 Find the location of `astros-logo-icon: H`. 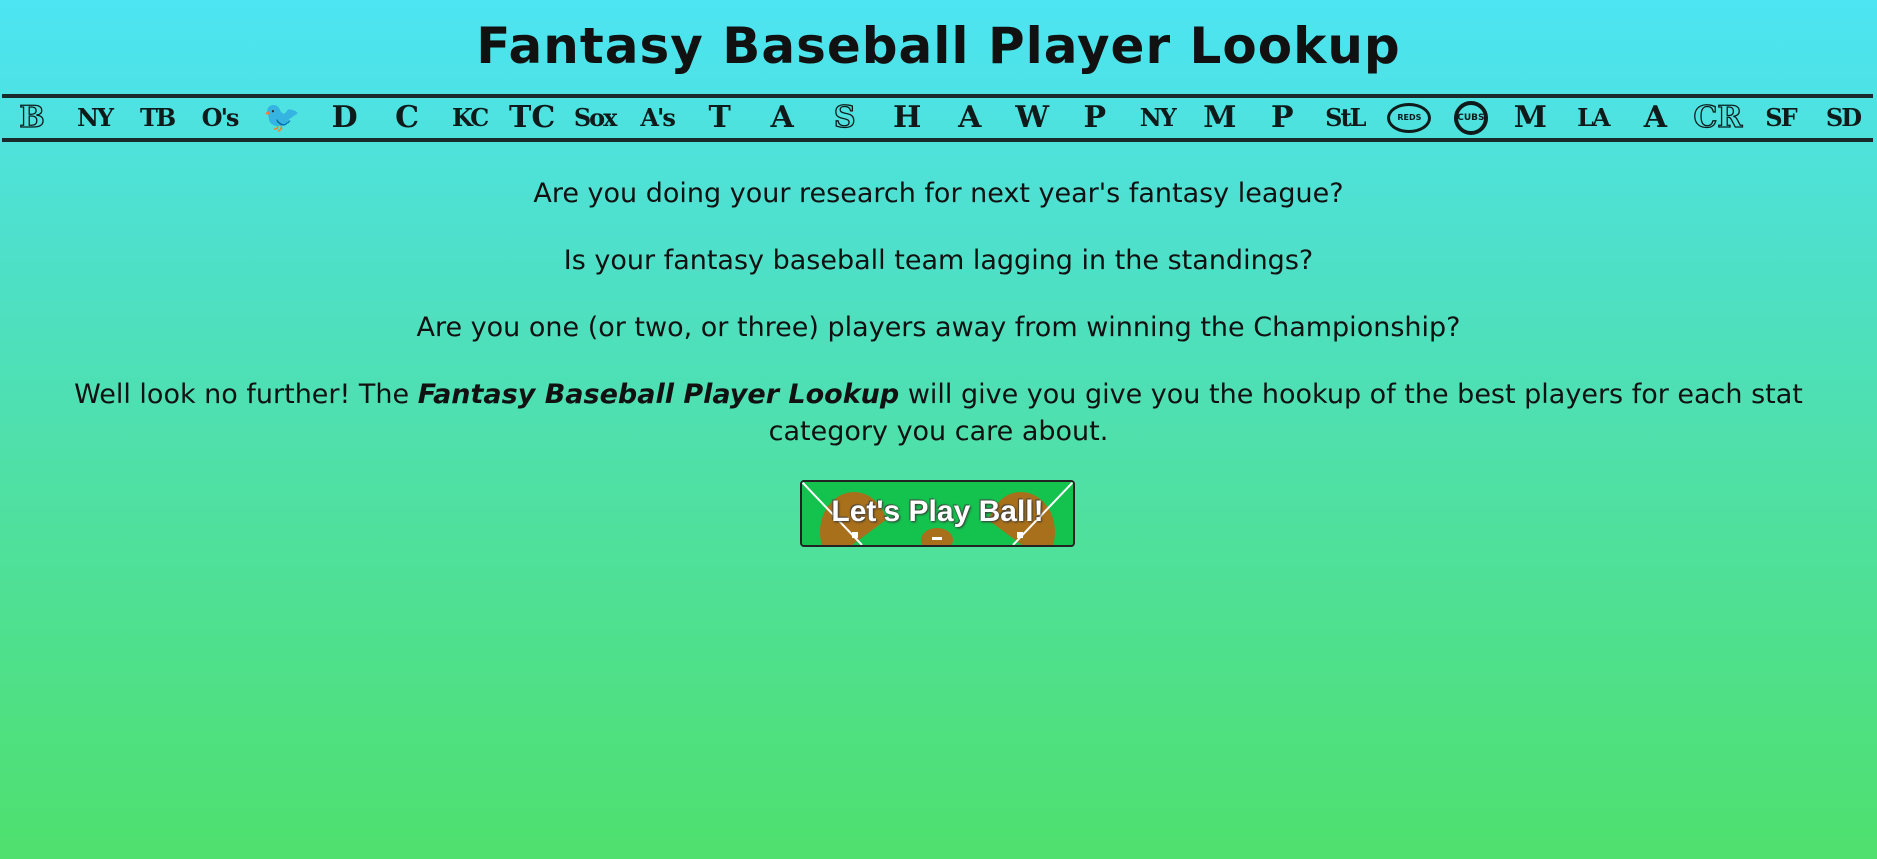

astros-logo-icon: H is located at coordinates (907, 118).